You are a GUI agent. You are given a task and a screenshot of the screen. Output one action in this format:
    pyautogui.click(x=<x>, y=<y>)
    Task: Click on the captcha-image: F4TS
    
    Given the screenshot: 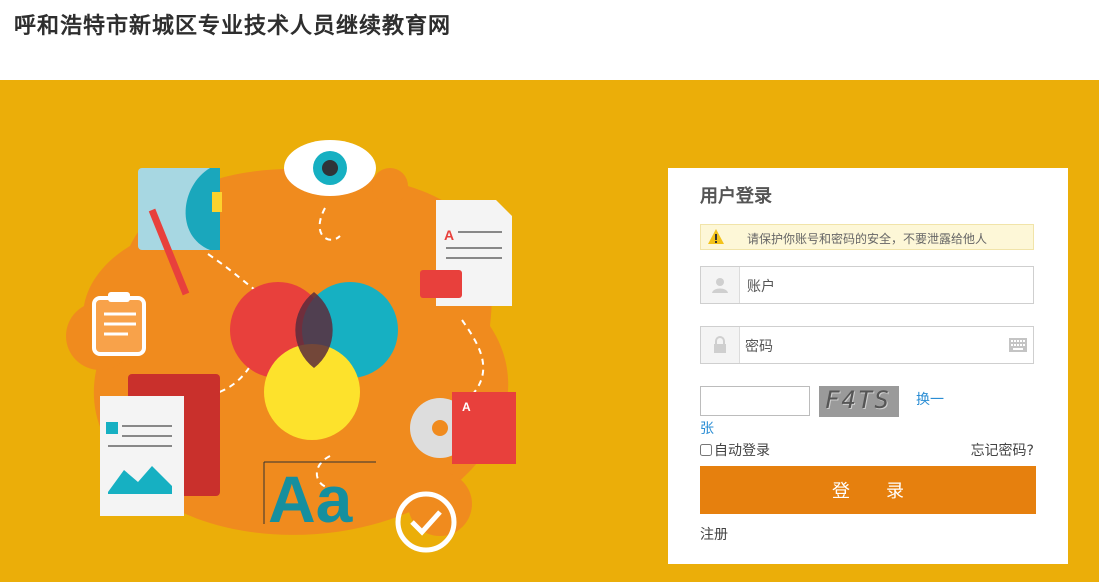 What is the action you would take?
    pyautogui.click(x=859, y=401)
    